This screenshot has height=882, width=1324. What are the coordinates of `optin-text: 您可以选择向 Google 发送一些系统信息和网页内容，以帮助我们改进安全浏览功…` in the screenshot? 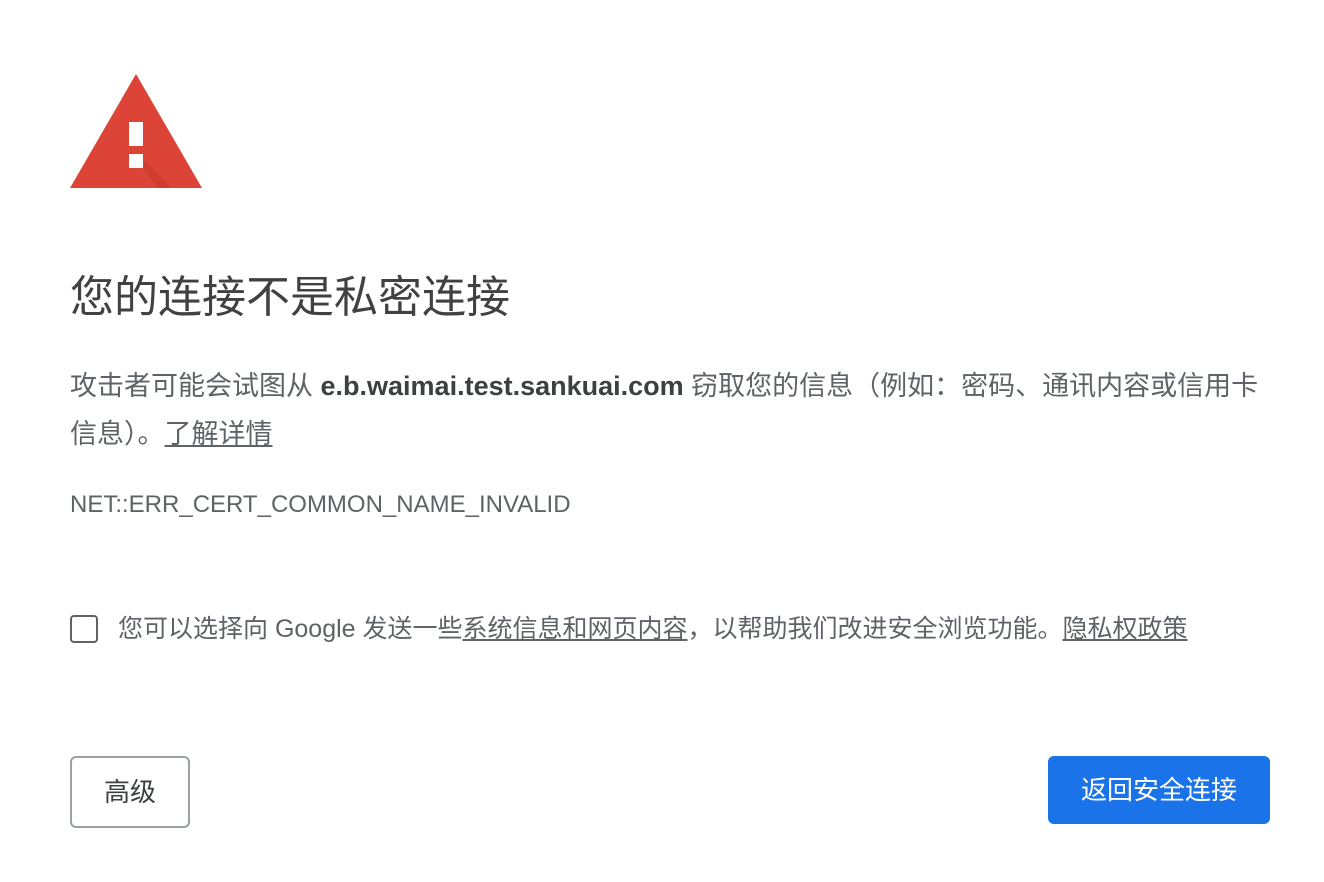 It's located at (653, 629).